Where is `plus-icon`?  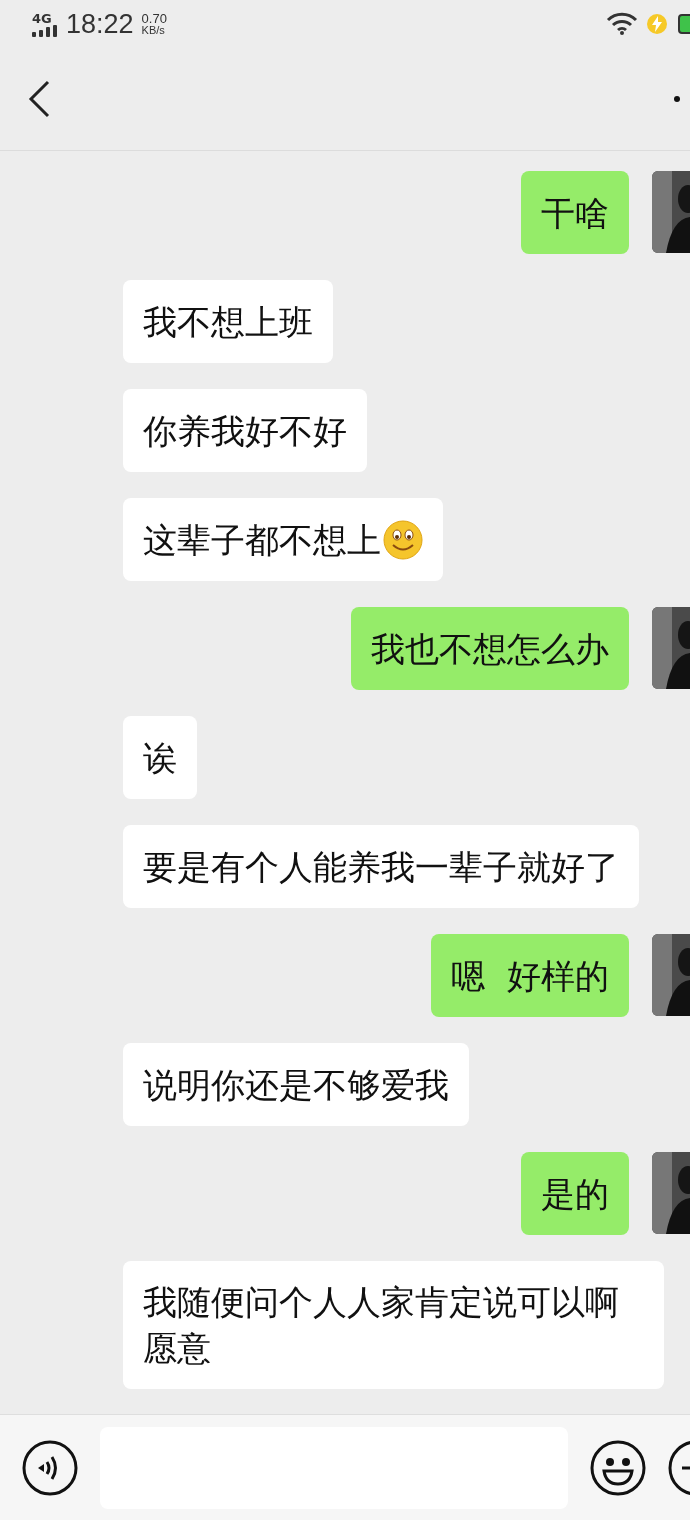 plus-icon is located at coordinates (679, 1467).